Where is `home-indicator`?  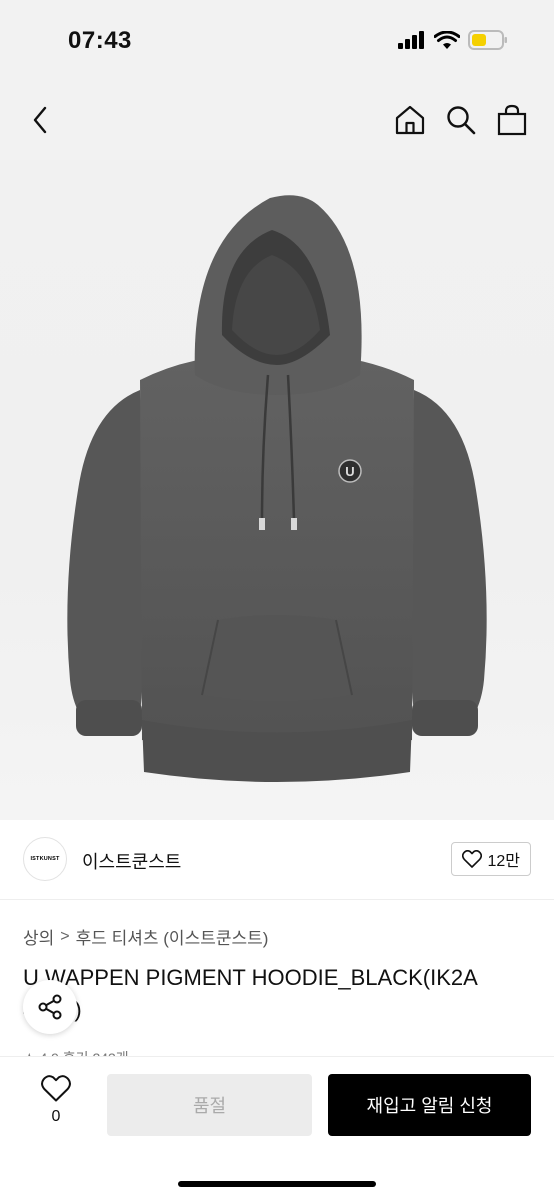
home-indicator is located at coordinates (277, 1184).